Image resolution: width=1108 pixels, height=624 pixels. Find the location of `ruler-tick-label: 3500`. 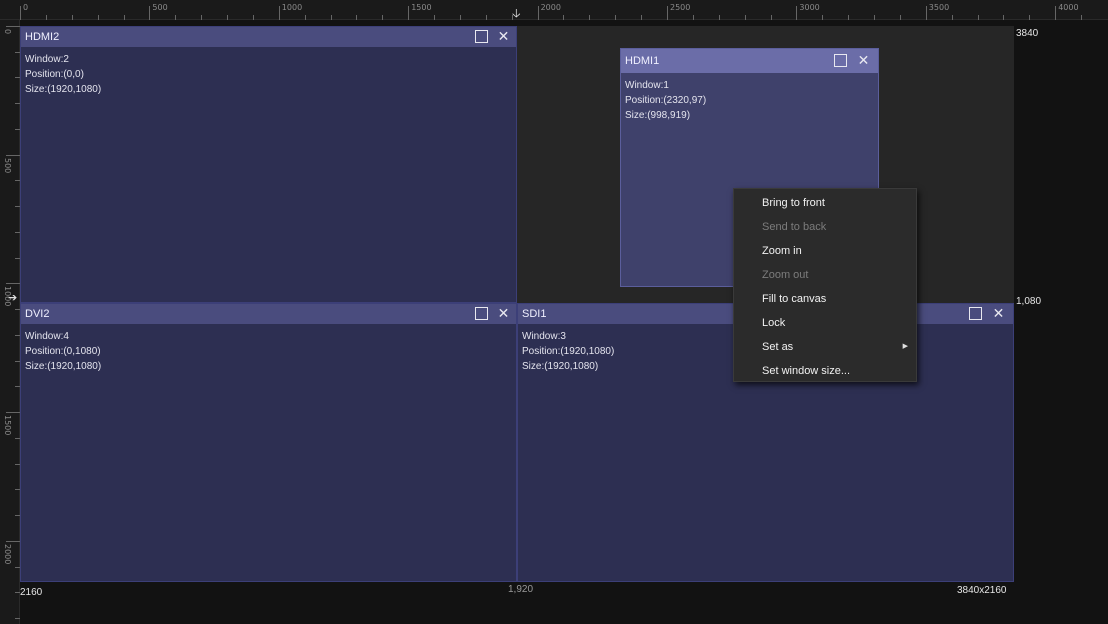

ruler-tick-label: 3500 is located at coordinates (939, 7).